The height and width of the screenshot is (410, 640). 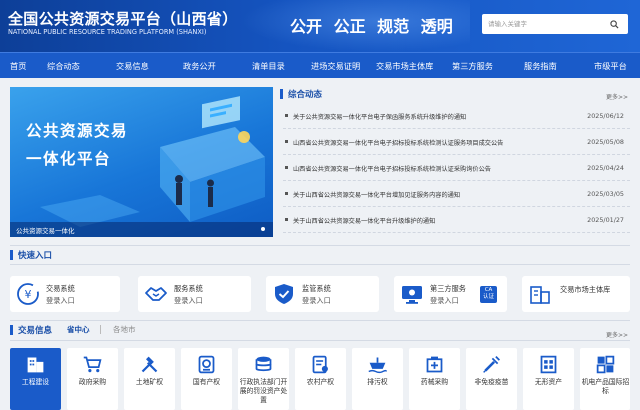 What do you see at coordinates (69, 159) in the screenshot?
I see `banner-headline-line2: 一体化平台` at bounding box center [69, 159].